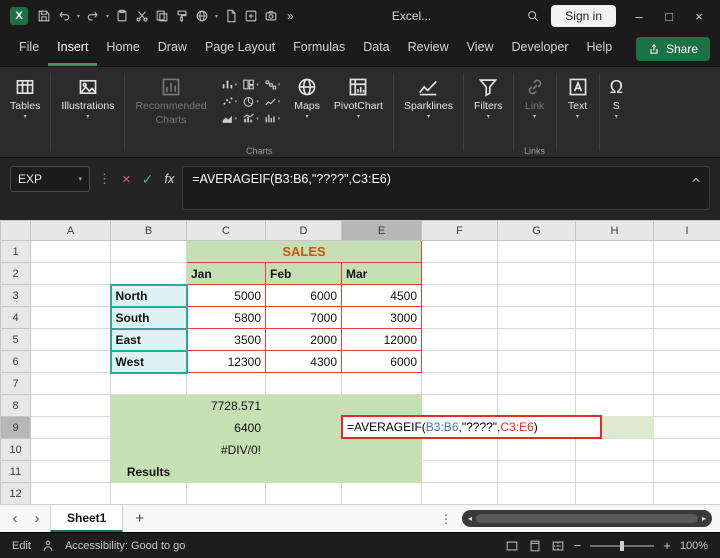 This screenshot has width=720, height=558. I want to click on cell-f8, so click(459, 405).